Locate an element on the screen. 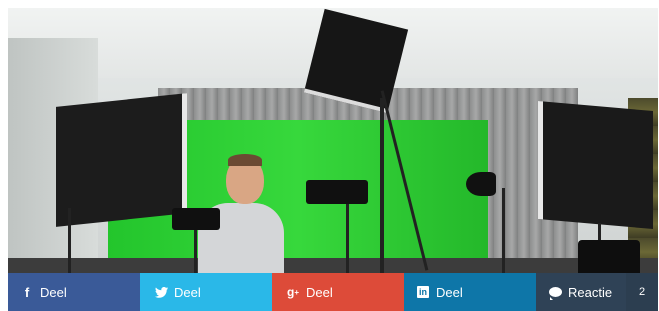 The image size is (659, 311). linkedin-icon: in is located at coordinates (423, 292).